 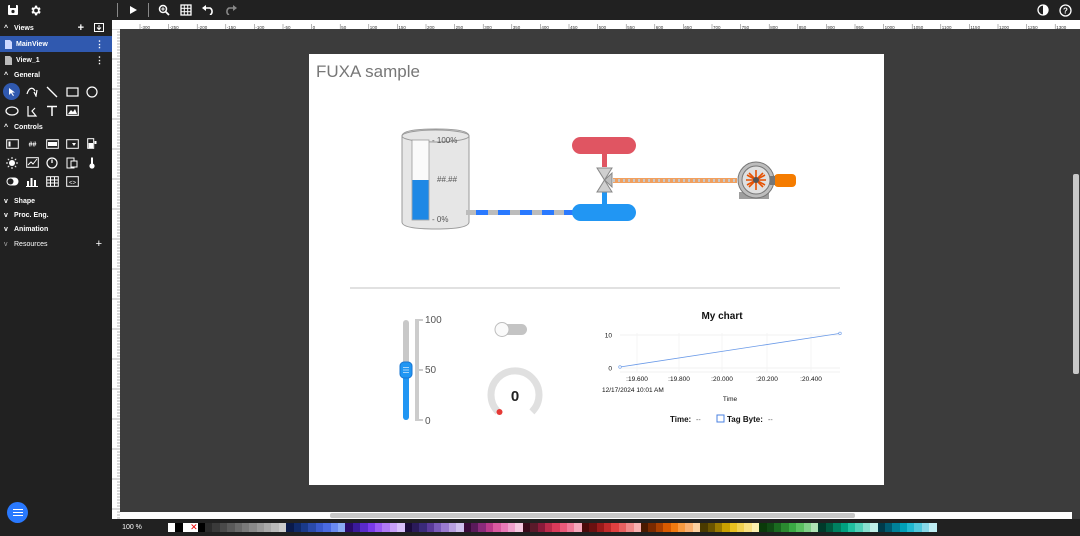 I want to click on thermometer-icon, so click(x=92, y=163).